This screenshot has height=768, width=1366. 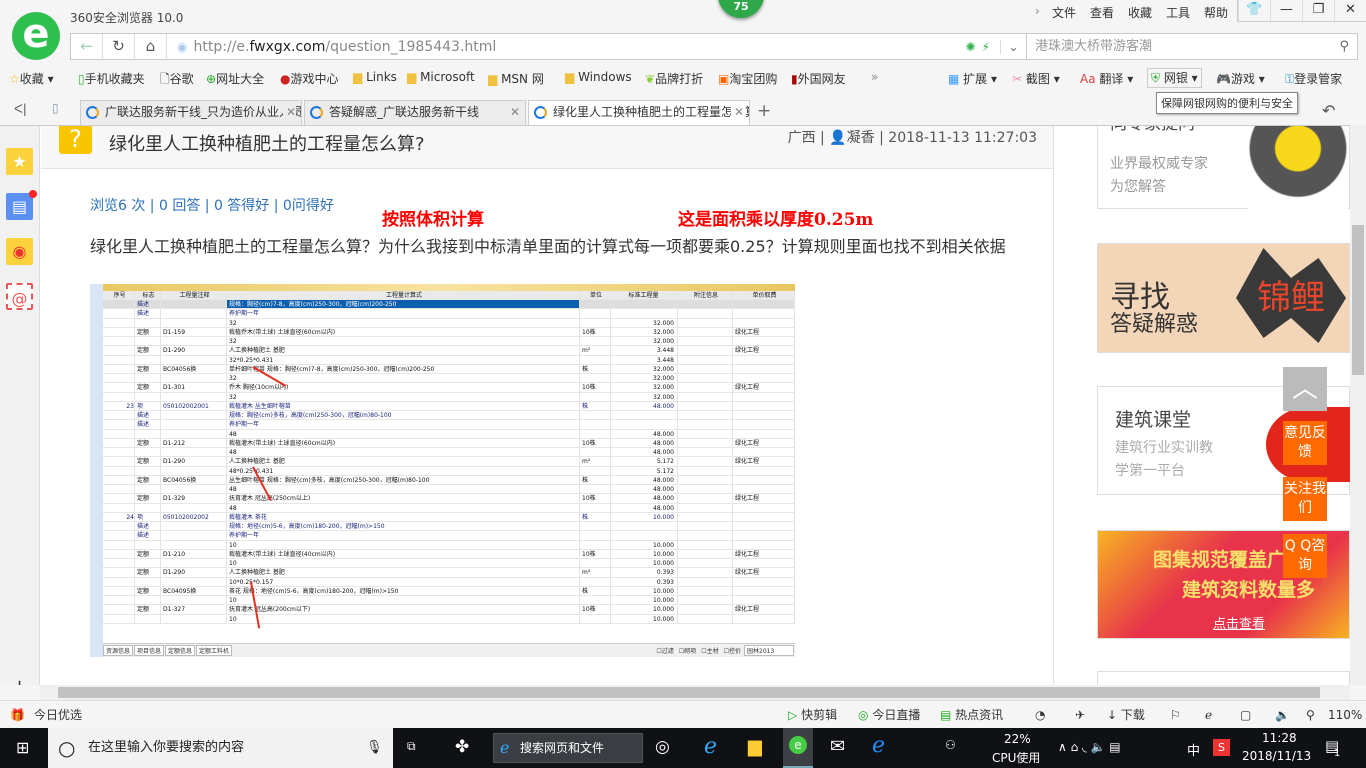 What do you see at coordinates (1310, 715) in the screenshot?
I see `zoom-icon: ⚲` at bounding box center [1310, 715].